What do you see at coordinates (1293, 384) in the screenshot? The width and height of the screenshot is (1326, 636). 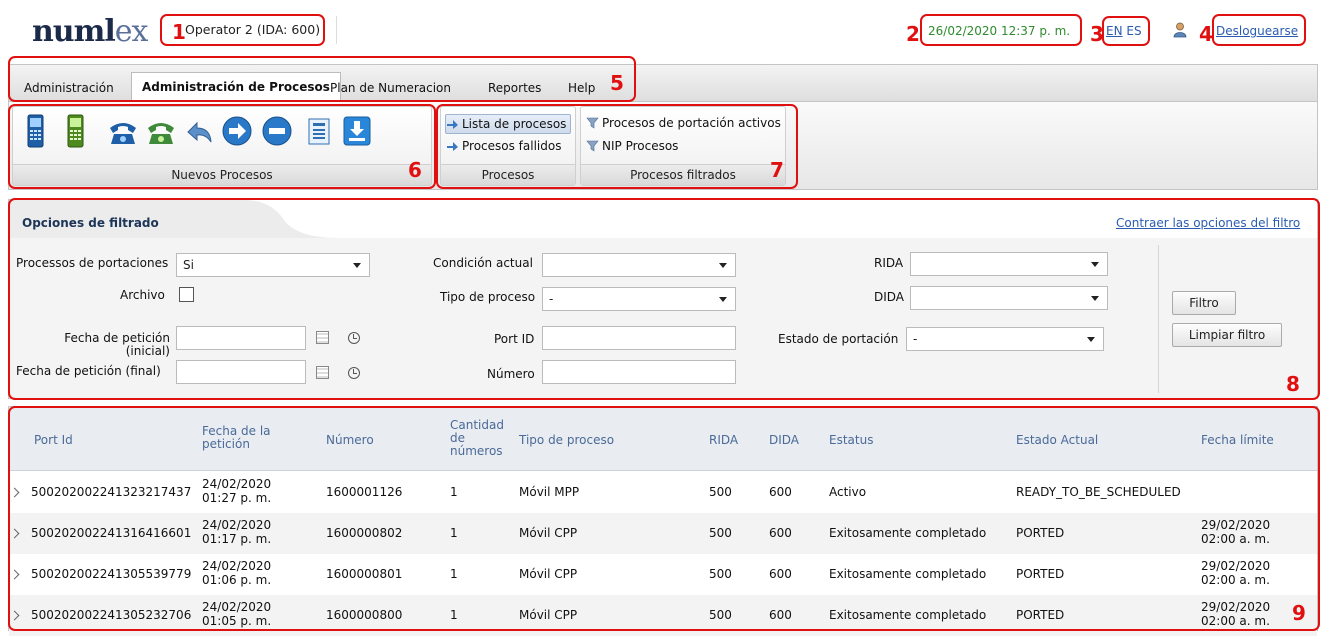 I see `annotation-label-8: 8` at bounding box center [1293, 384].